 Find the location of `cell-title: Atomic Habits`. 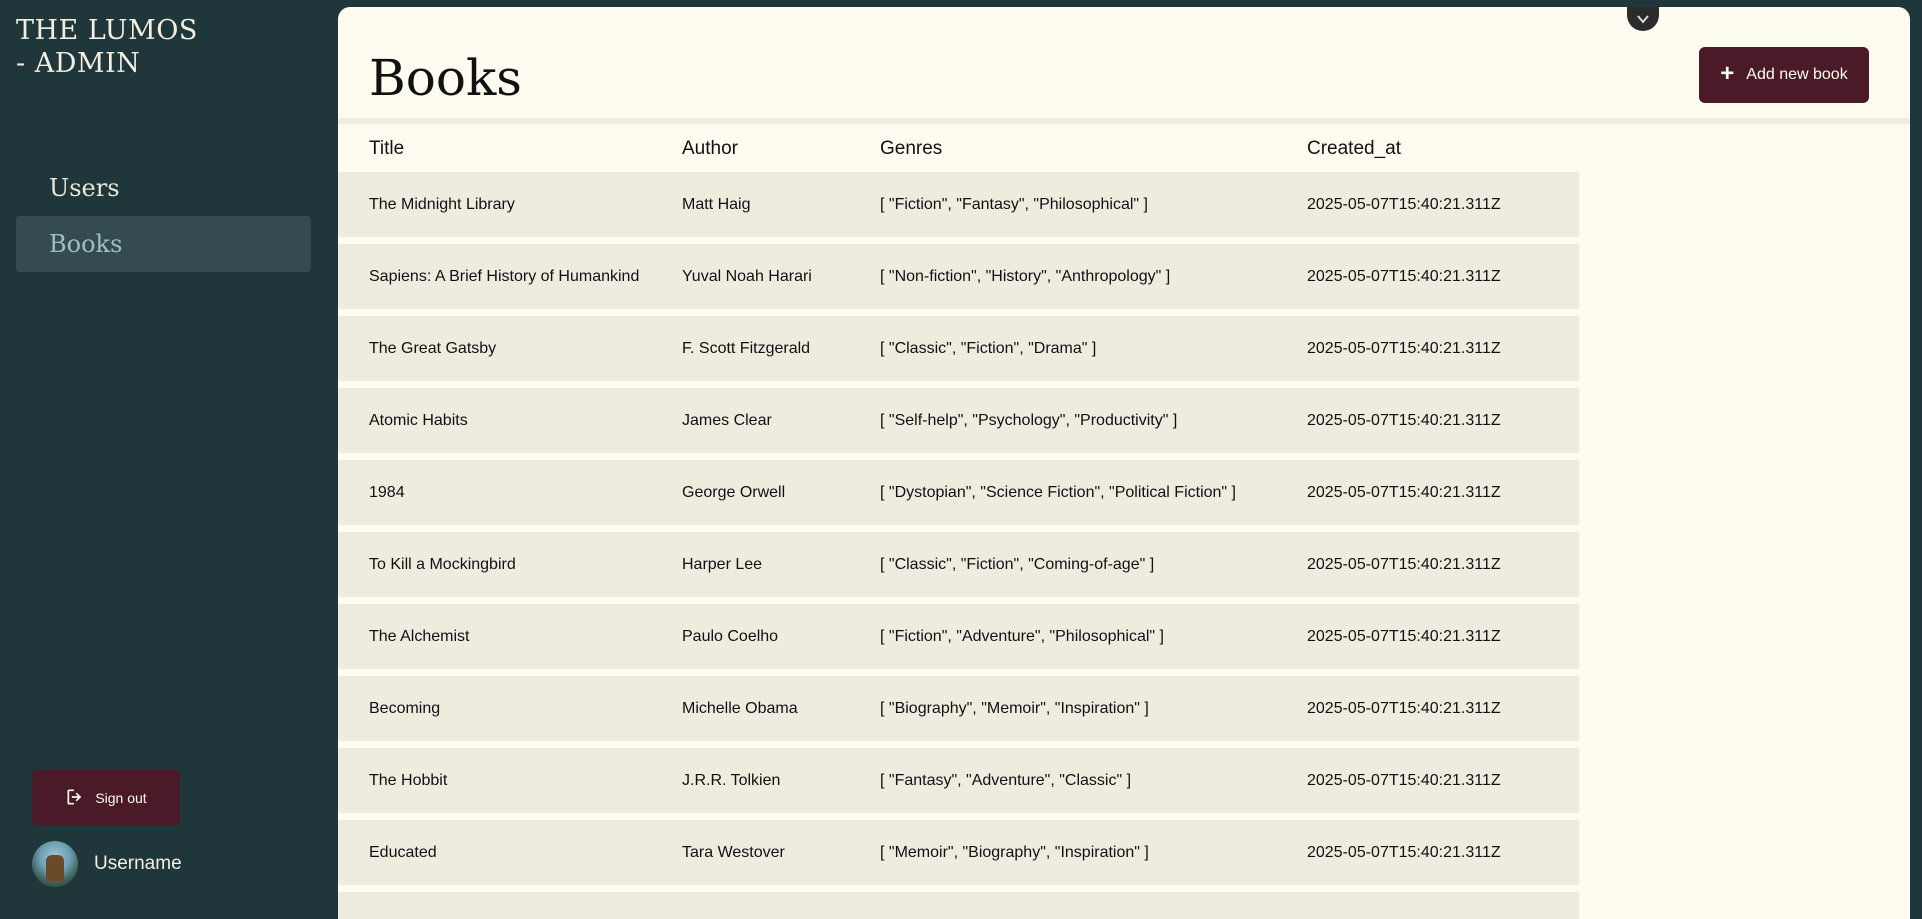

cell-title: Atomic Habits is located at coordinates (418, 420).